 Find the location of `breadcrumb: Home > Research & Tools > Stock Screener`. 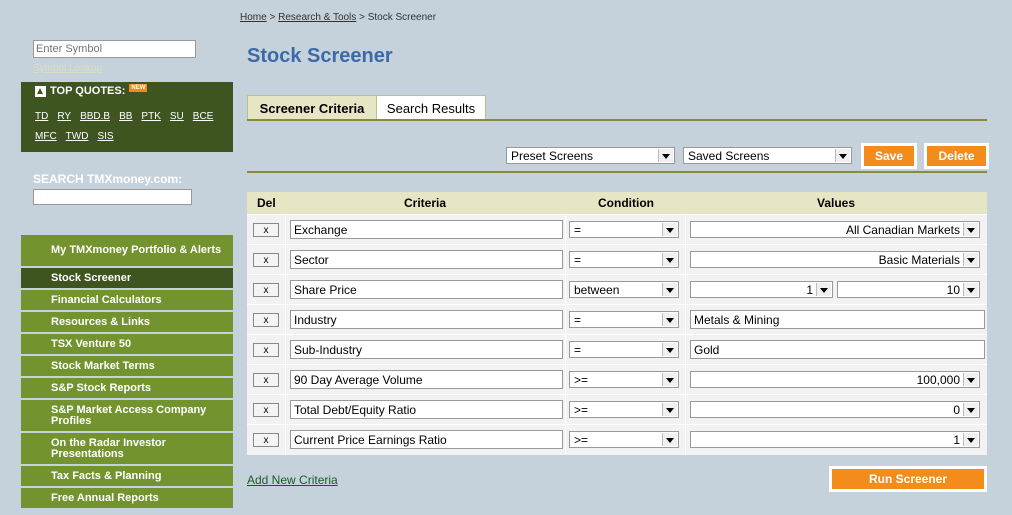

breadcrumb: Home > Research & Tools > Stock Screener is located at coordinates (338, 17).